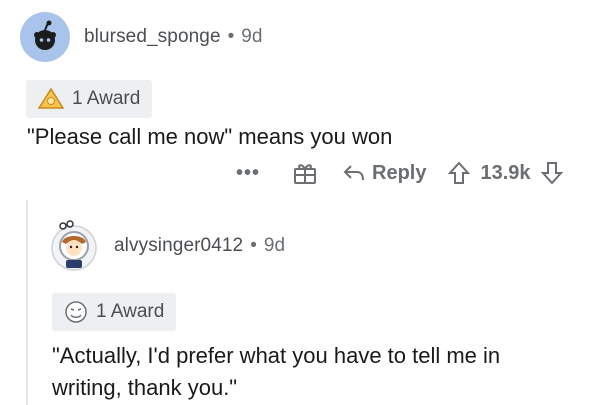 The image size is (599, 405). I want to click on reply-label: Reply, so click(399, 172).